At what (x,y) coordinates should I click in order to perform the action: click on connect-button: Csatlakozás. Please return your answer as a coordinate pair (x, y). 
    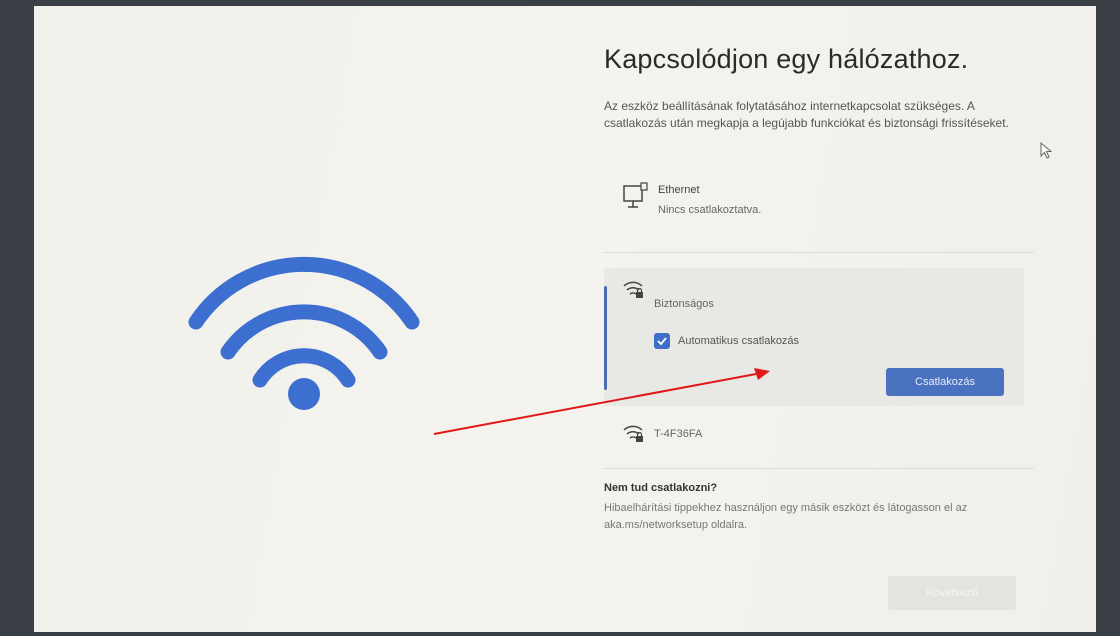
    Looking at the image, I should click on (945, 382).